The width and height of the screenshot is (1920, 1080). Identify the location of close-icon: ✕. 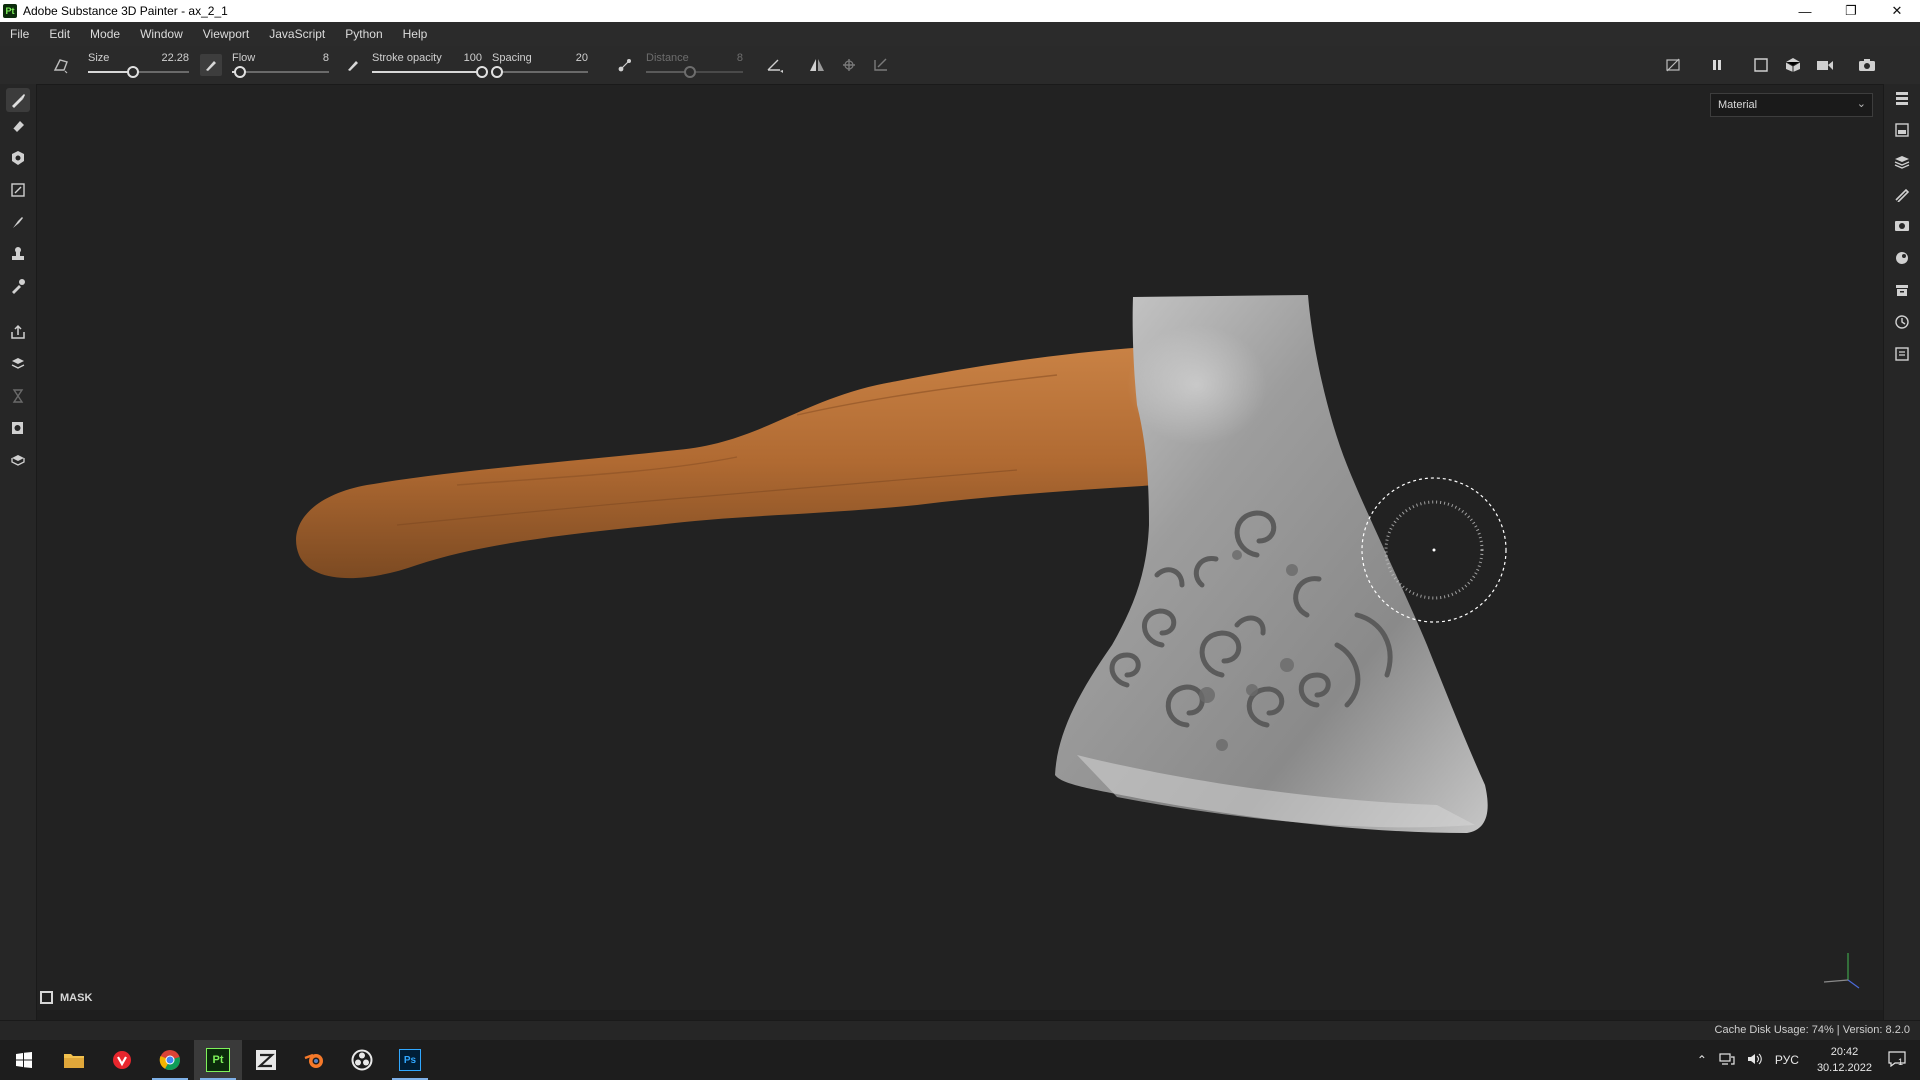
(1897, 11).